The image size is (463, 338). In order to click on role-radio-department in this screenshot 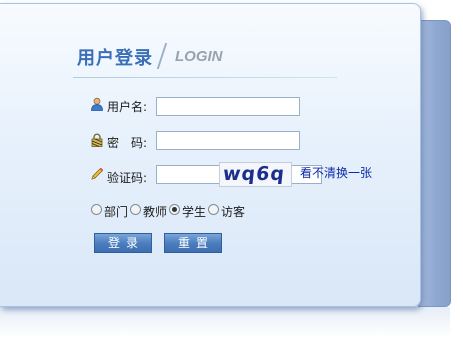, I will do `click(96, 209)`.